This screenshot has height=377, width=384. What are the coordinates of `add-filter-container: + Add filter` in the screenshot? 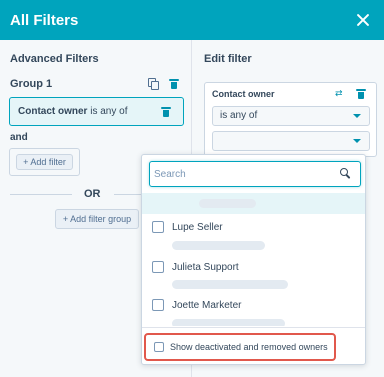 It's located at (44, 162).